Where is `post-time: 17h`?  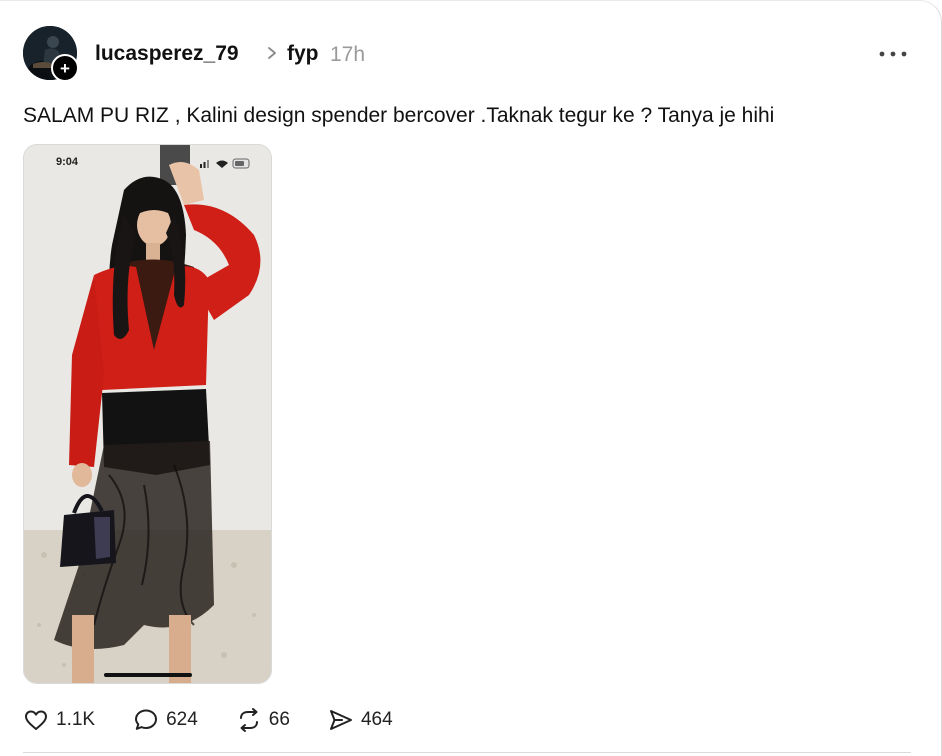
post-time: 17h is located at coordinates (348, 54).